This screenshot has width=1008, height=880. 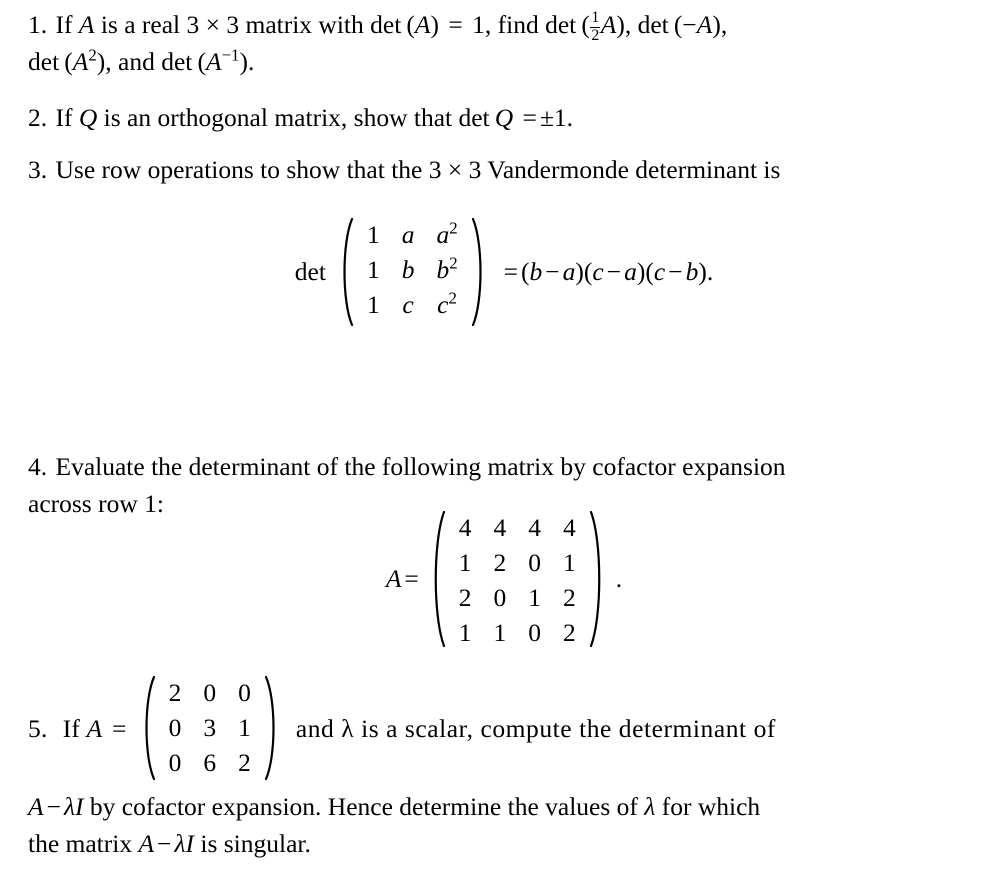 I want to click on problem-1-paren-open-2: (, so click(x=585, y=24).